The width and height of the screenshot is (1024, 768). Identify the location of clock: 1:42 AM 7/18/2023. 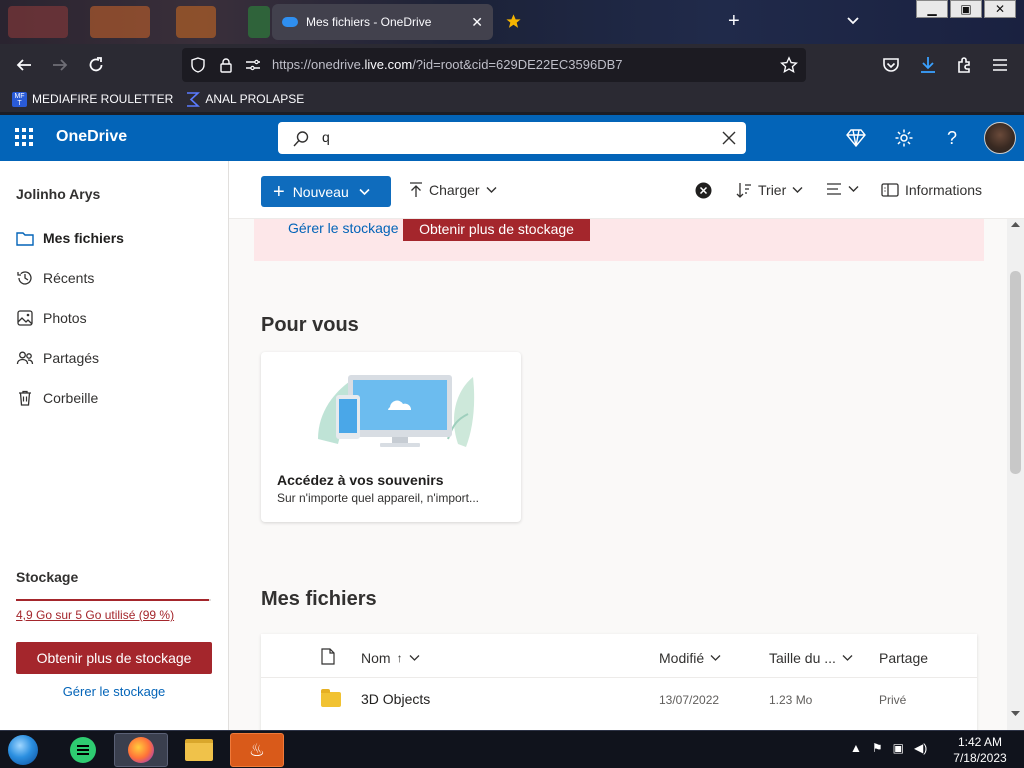
(980, 750).